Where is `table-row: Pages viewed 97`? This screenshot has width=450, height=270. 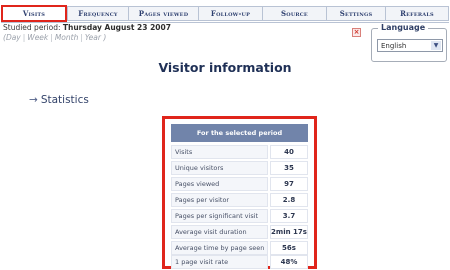 table-row: Pages viewed 97 is located at coordinates (239, 184).